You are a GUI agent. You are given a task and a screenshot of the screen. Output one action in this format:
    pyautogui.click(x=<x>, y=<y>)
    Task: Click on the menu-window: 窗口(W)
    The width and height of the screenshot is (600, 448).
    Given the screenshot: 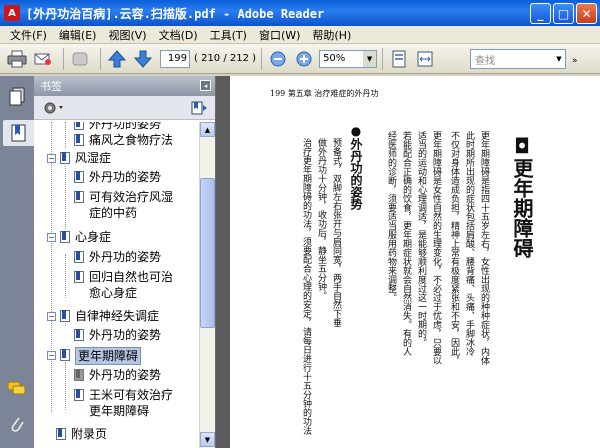 What is the action you would take?
    pyautogui.click(x=279, y=35)
    